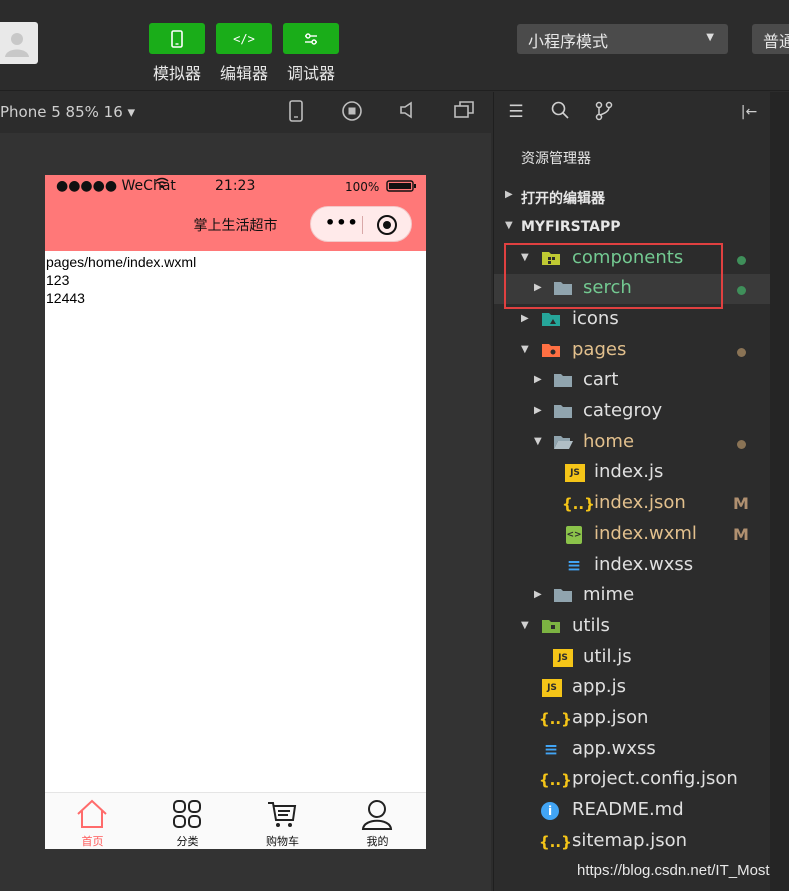  Describe the element at coordinates (607, 656) in the screenshot. I see `tree-item-label: util.js` at that location.